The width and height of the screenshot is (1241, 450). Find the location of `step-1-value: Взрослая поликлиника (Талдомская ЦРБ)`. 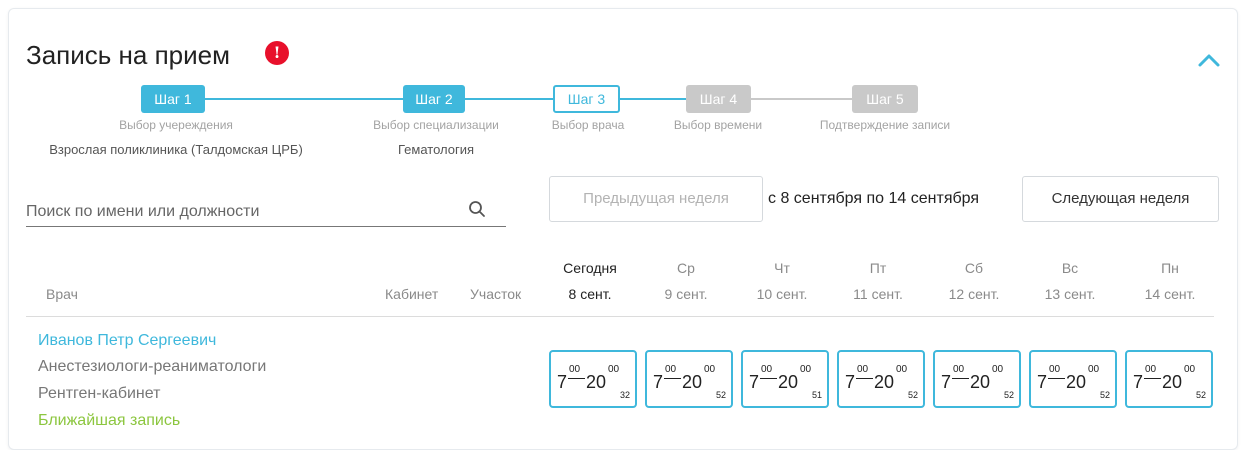

step-1-value: Взрослая поликлиника (Талдомская ЦРБ) is located at coordinates (176, 149).